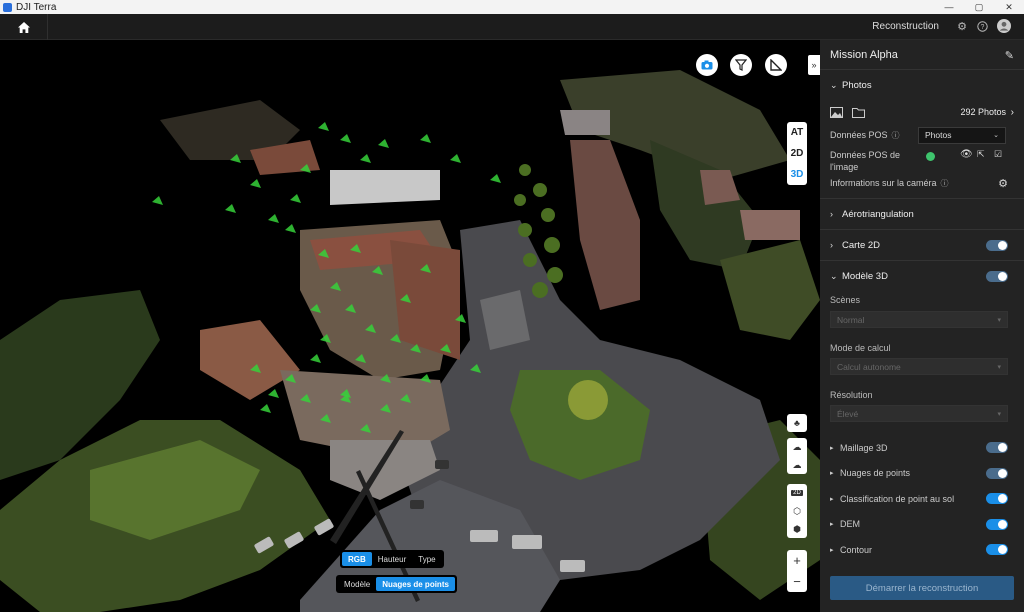 Image resolution: width=1024 pixels, height=612 pixels. I want to click on minimize-button: —, so click(949, 7).